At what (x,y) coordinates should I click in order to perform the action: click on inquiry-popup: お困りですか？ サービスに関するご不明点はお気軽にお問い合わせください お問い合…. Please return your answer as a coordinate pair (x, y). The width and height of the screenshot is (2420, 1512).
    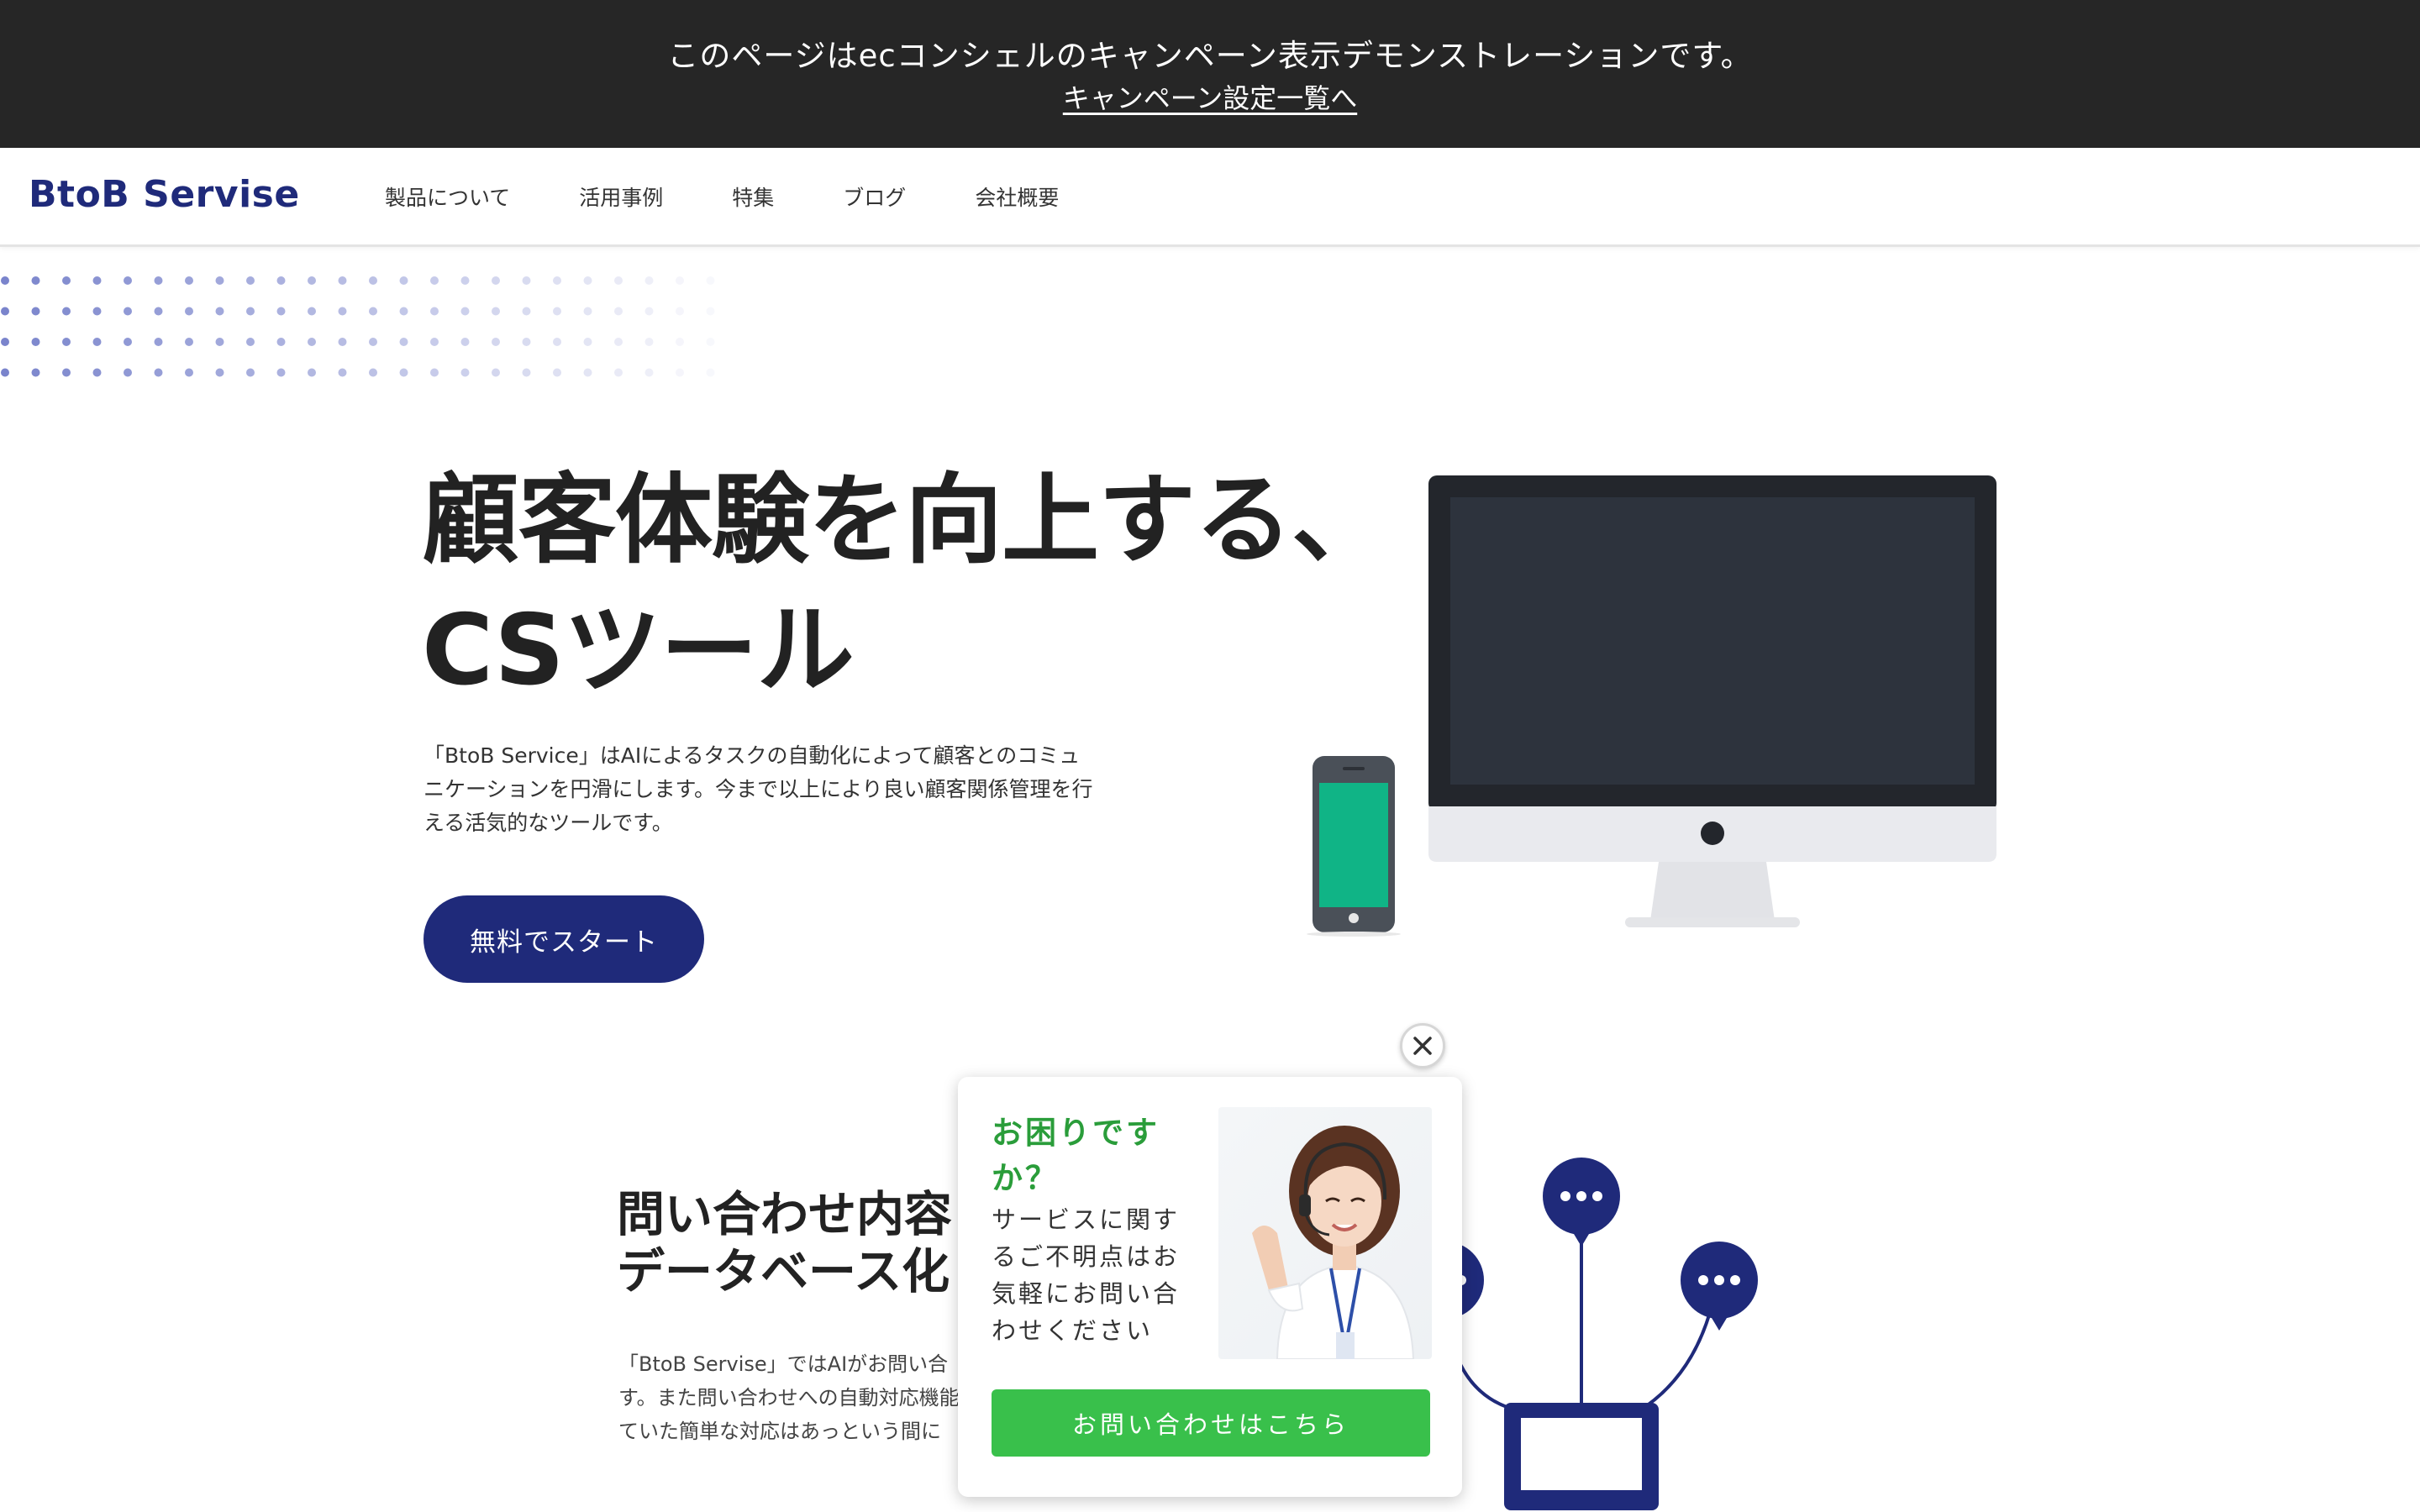
    Looking at the image, I should click on (1210, 1287).